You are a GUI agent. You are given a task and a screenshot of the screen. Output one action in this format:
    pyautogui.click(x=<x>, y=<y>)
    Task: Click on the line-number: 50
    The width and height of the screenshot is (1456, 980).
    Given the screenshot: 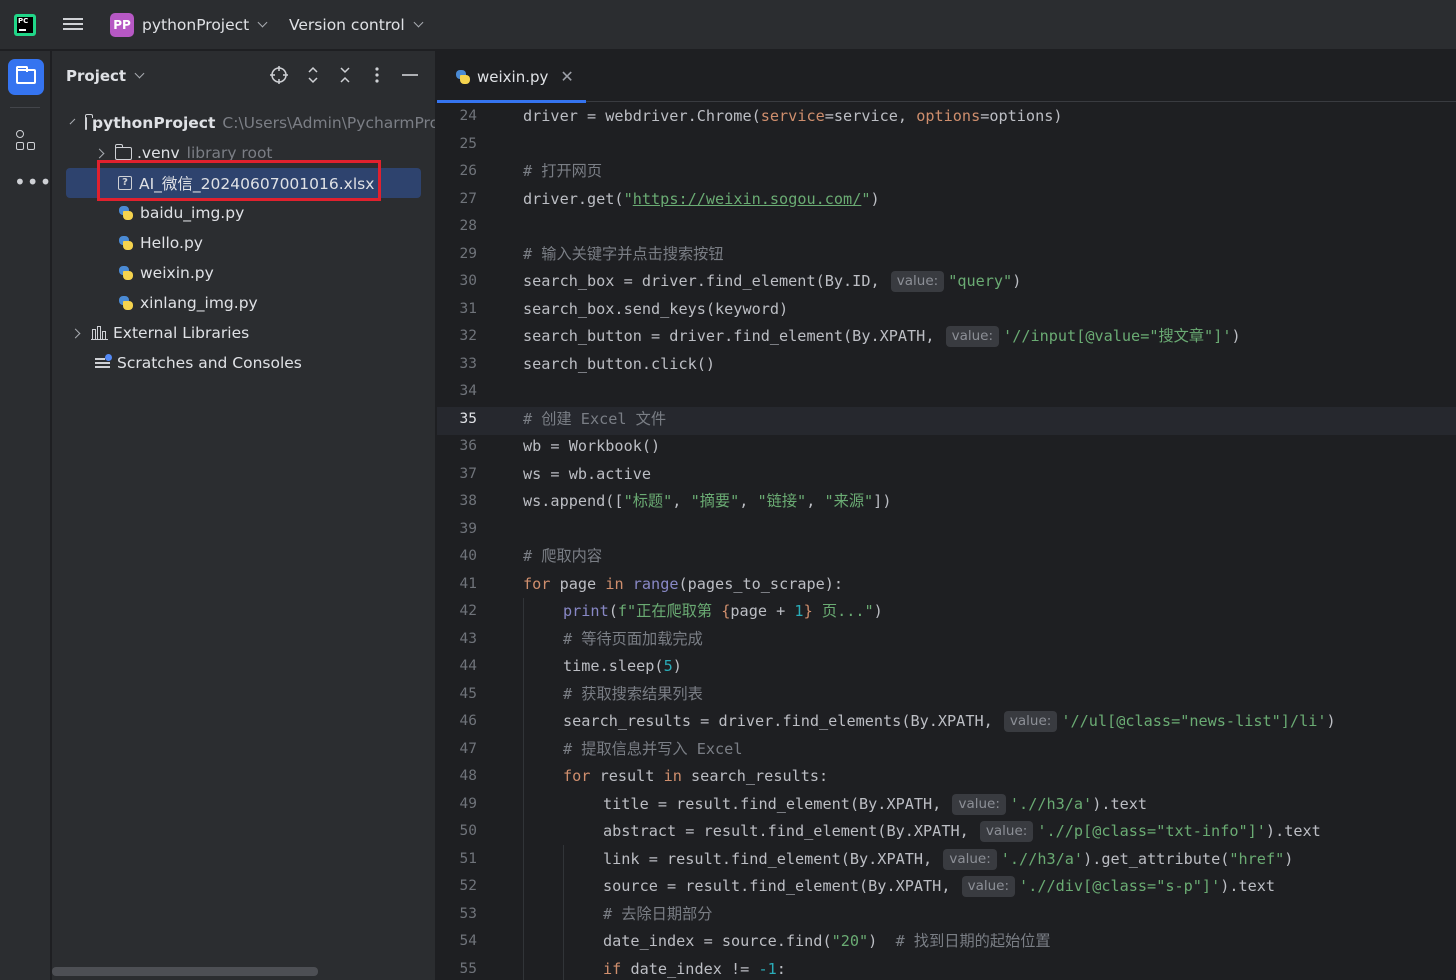 What is the action you would take?
    pyautogui.click(x=457, y=832)
    